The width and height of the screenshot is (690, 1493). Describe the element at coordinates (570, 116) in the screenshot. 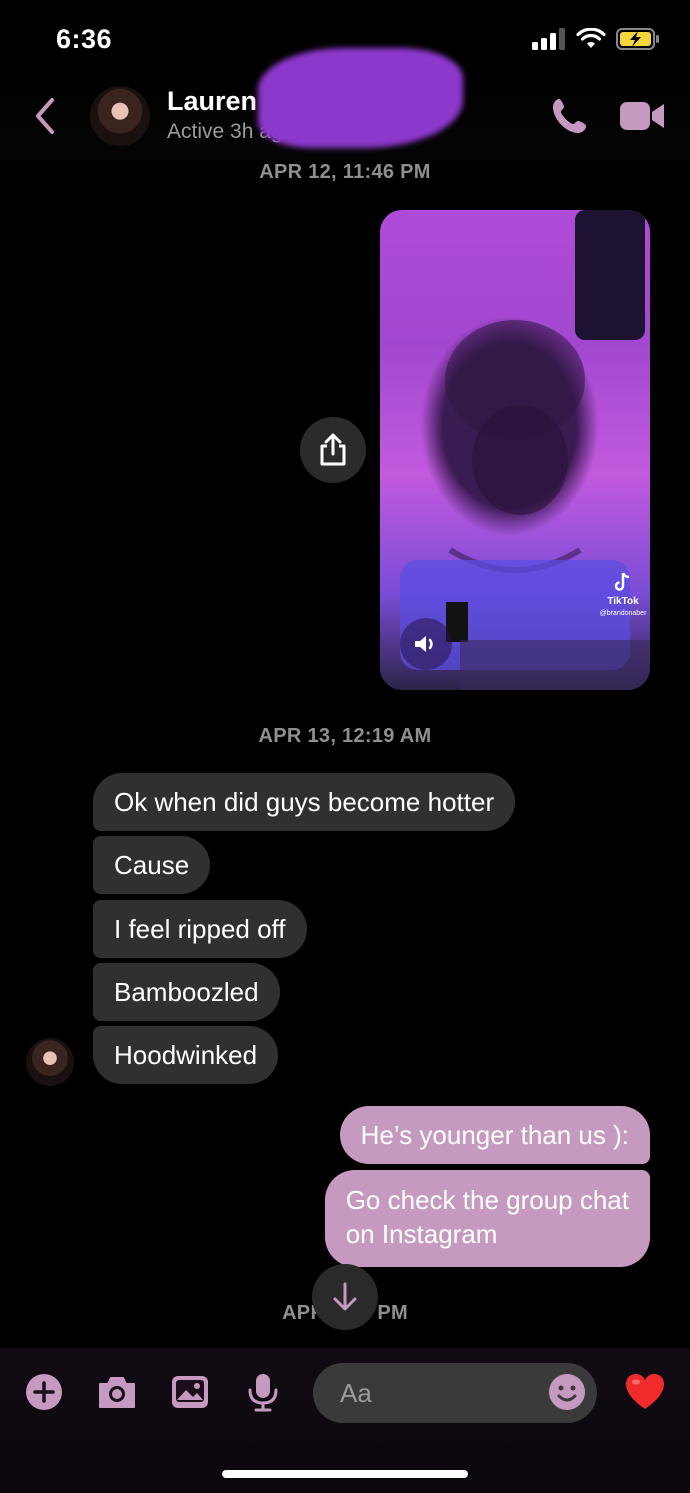

I see `phone-icon` at that location.